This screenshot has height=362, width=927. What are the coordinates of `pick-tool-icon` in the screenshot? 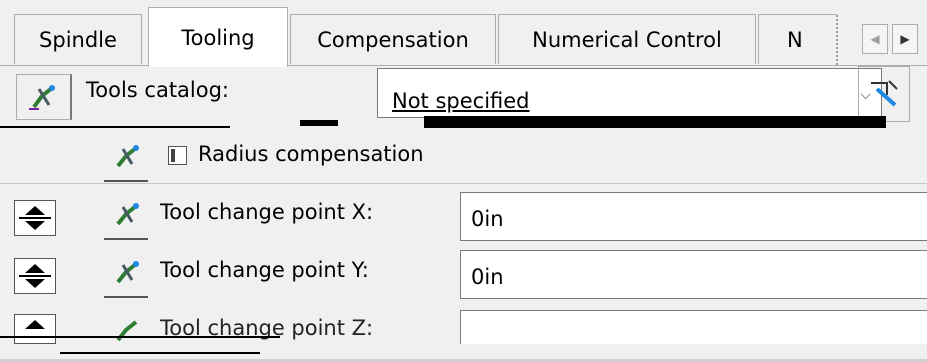 It's located at (884, 93).